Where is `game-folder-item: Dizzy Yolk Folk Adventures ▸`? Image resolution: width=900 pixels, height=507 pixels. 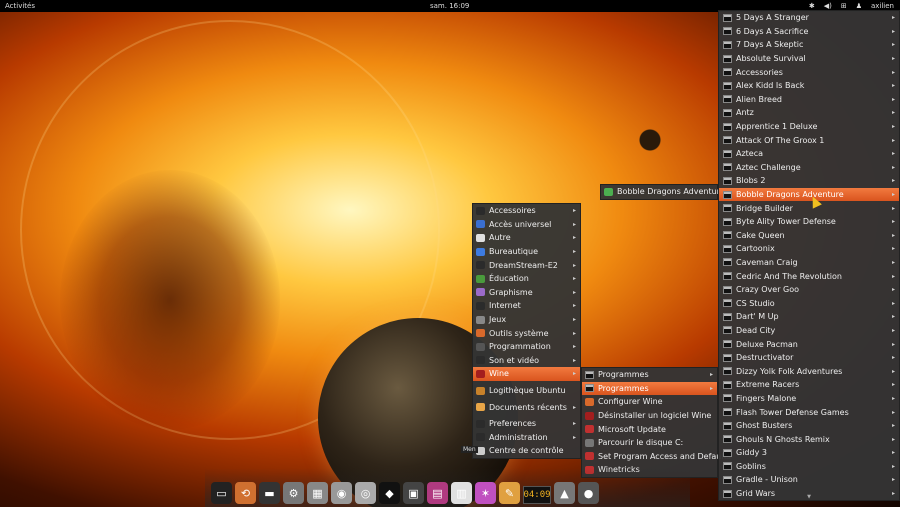
game-folder-item: Dizzy Yolk Folk Adventures ▸ is located at coordinates (809, 371).